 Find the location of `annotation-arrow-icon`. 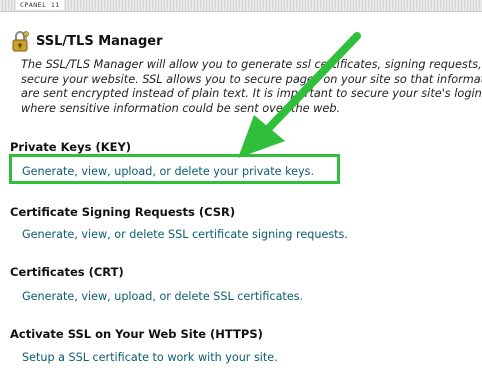

annotation-arrow-icon is located at coordinates (299, 95).